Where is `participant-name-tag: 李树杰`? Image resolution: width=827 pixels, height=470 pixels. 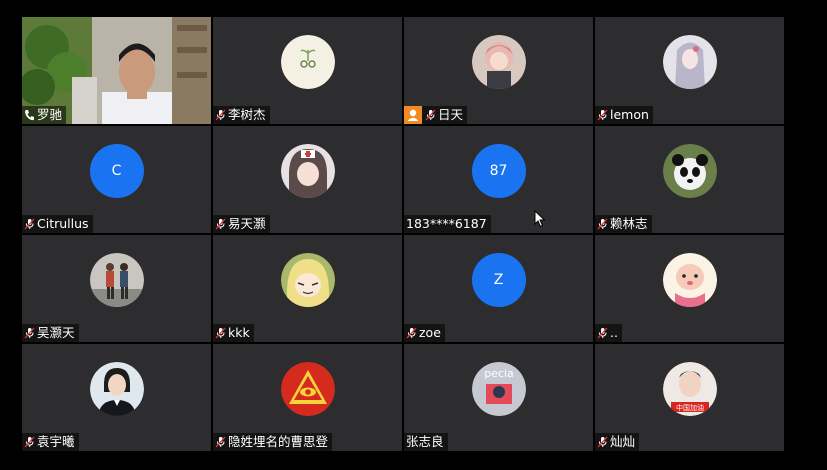
participant-name-tag: 李树杰 is located at coordinates (241, 115).